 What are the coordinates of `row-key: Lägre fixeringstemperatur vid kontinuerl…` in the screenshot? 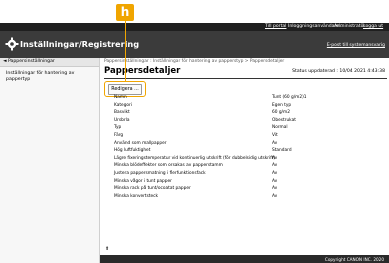 It's located at (195, 158).